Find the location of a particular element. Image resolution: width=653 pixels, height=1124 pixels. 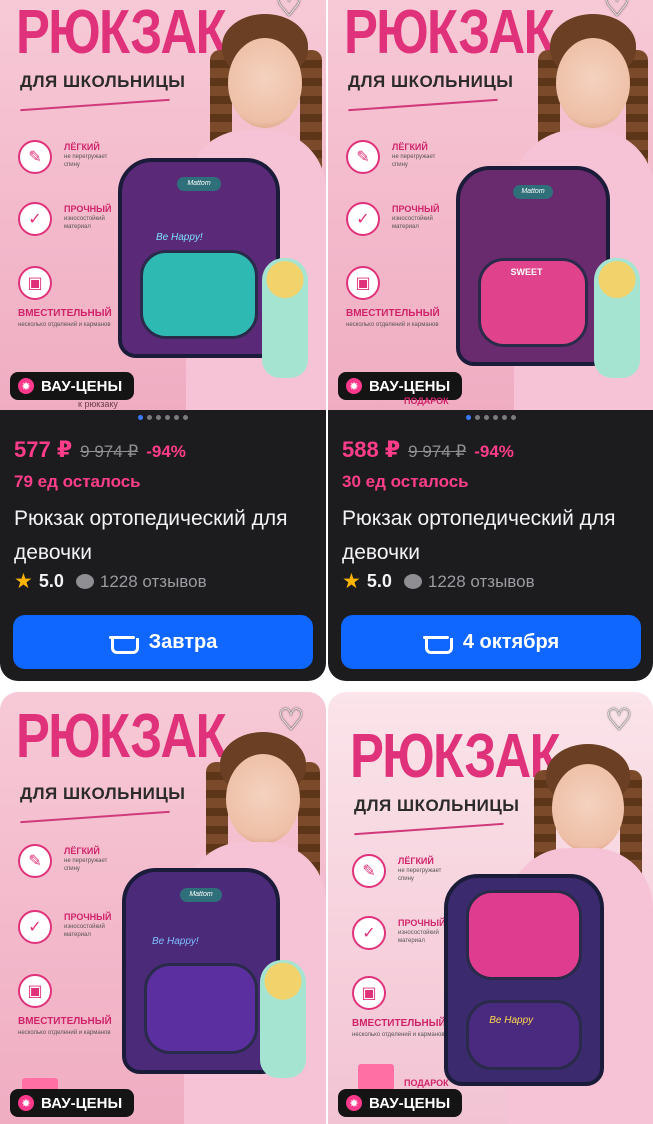

old-price: 9 974 ₽ is located at coordinates (437, 451).